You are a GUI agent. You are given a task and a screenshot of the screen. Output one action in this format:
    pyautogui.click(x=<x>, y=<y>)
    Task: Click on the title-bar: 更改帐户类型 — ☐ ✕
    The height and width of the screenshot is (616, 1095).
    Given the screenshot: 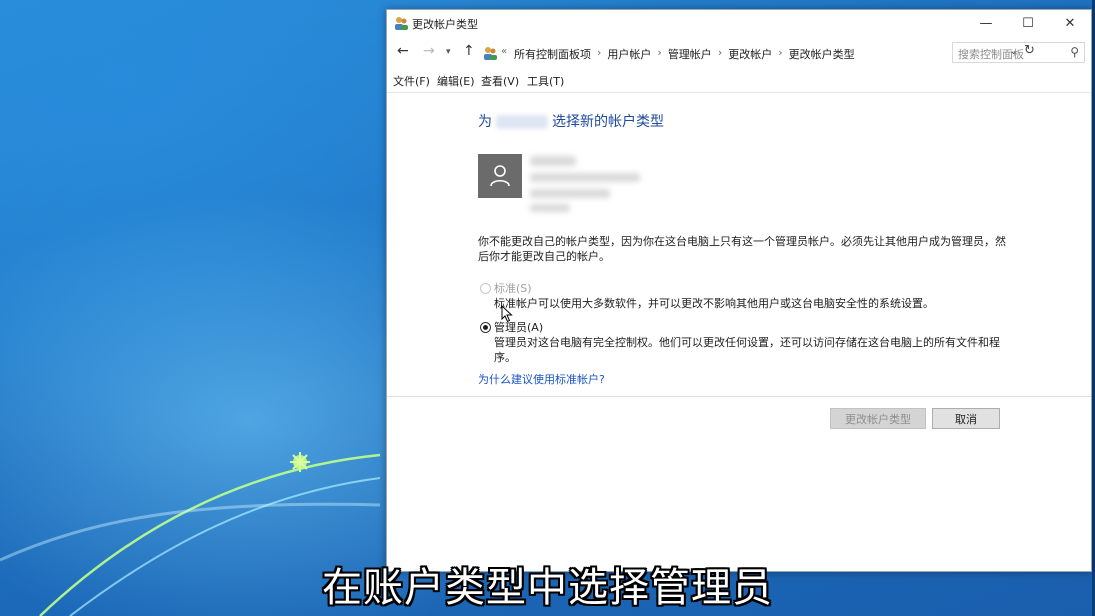 What is the action you would take?
    pyautogui.click(x=739, y=23)
    